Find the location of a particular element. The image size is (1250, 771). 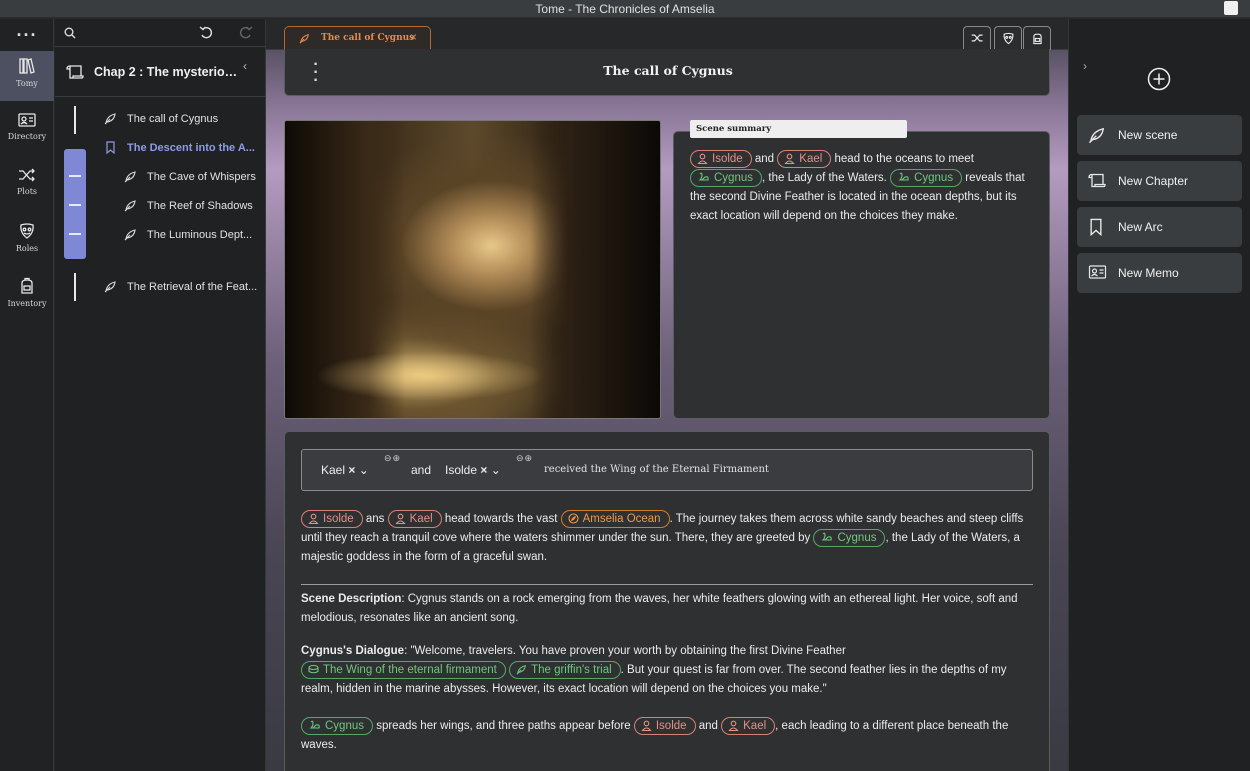

rail-item-inventory: Inventory is located at coordinates (27, 296).